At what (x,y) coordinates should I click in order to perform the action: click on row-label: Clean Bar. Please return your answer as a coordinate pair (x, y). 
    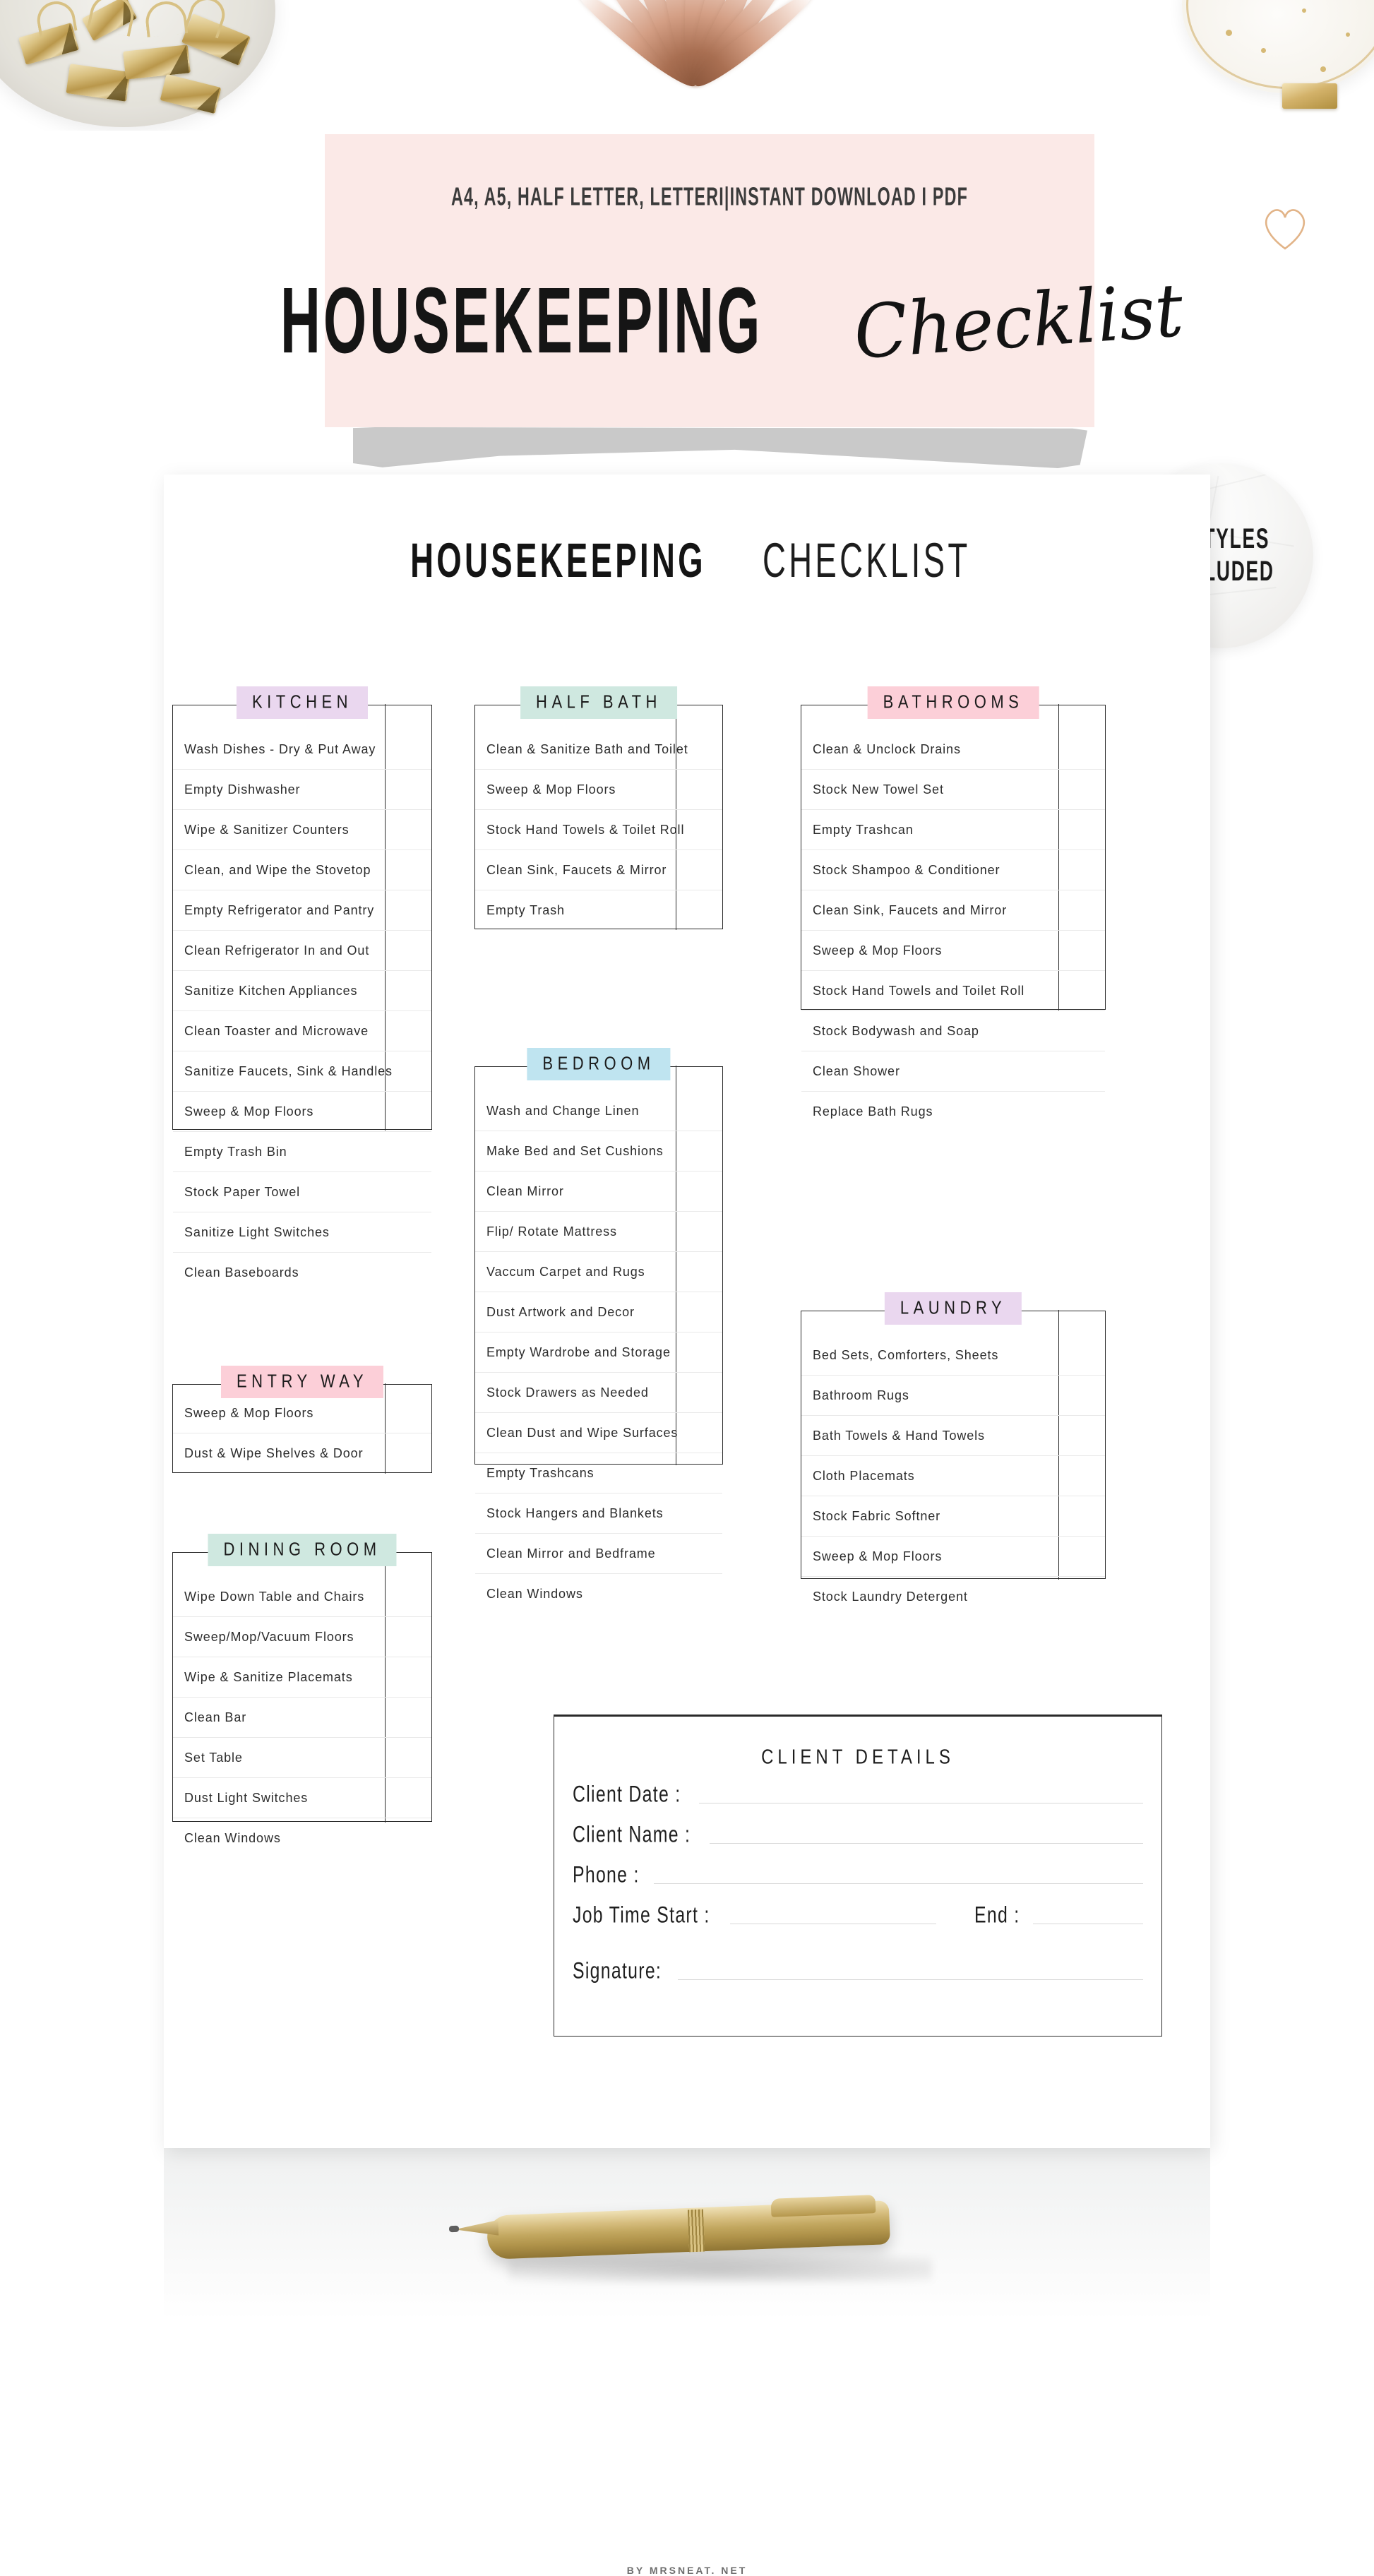
    Looking at the image, I should click on (215, 1717).